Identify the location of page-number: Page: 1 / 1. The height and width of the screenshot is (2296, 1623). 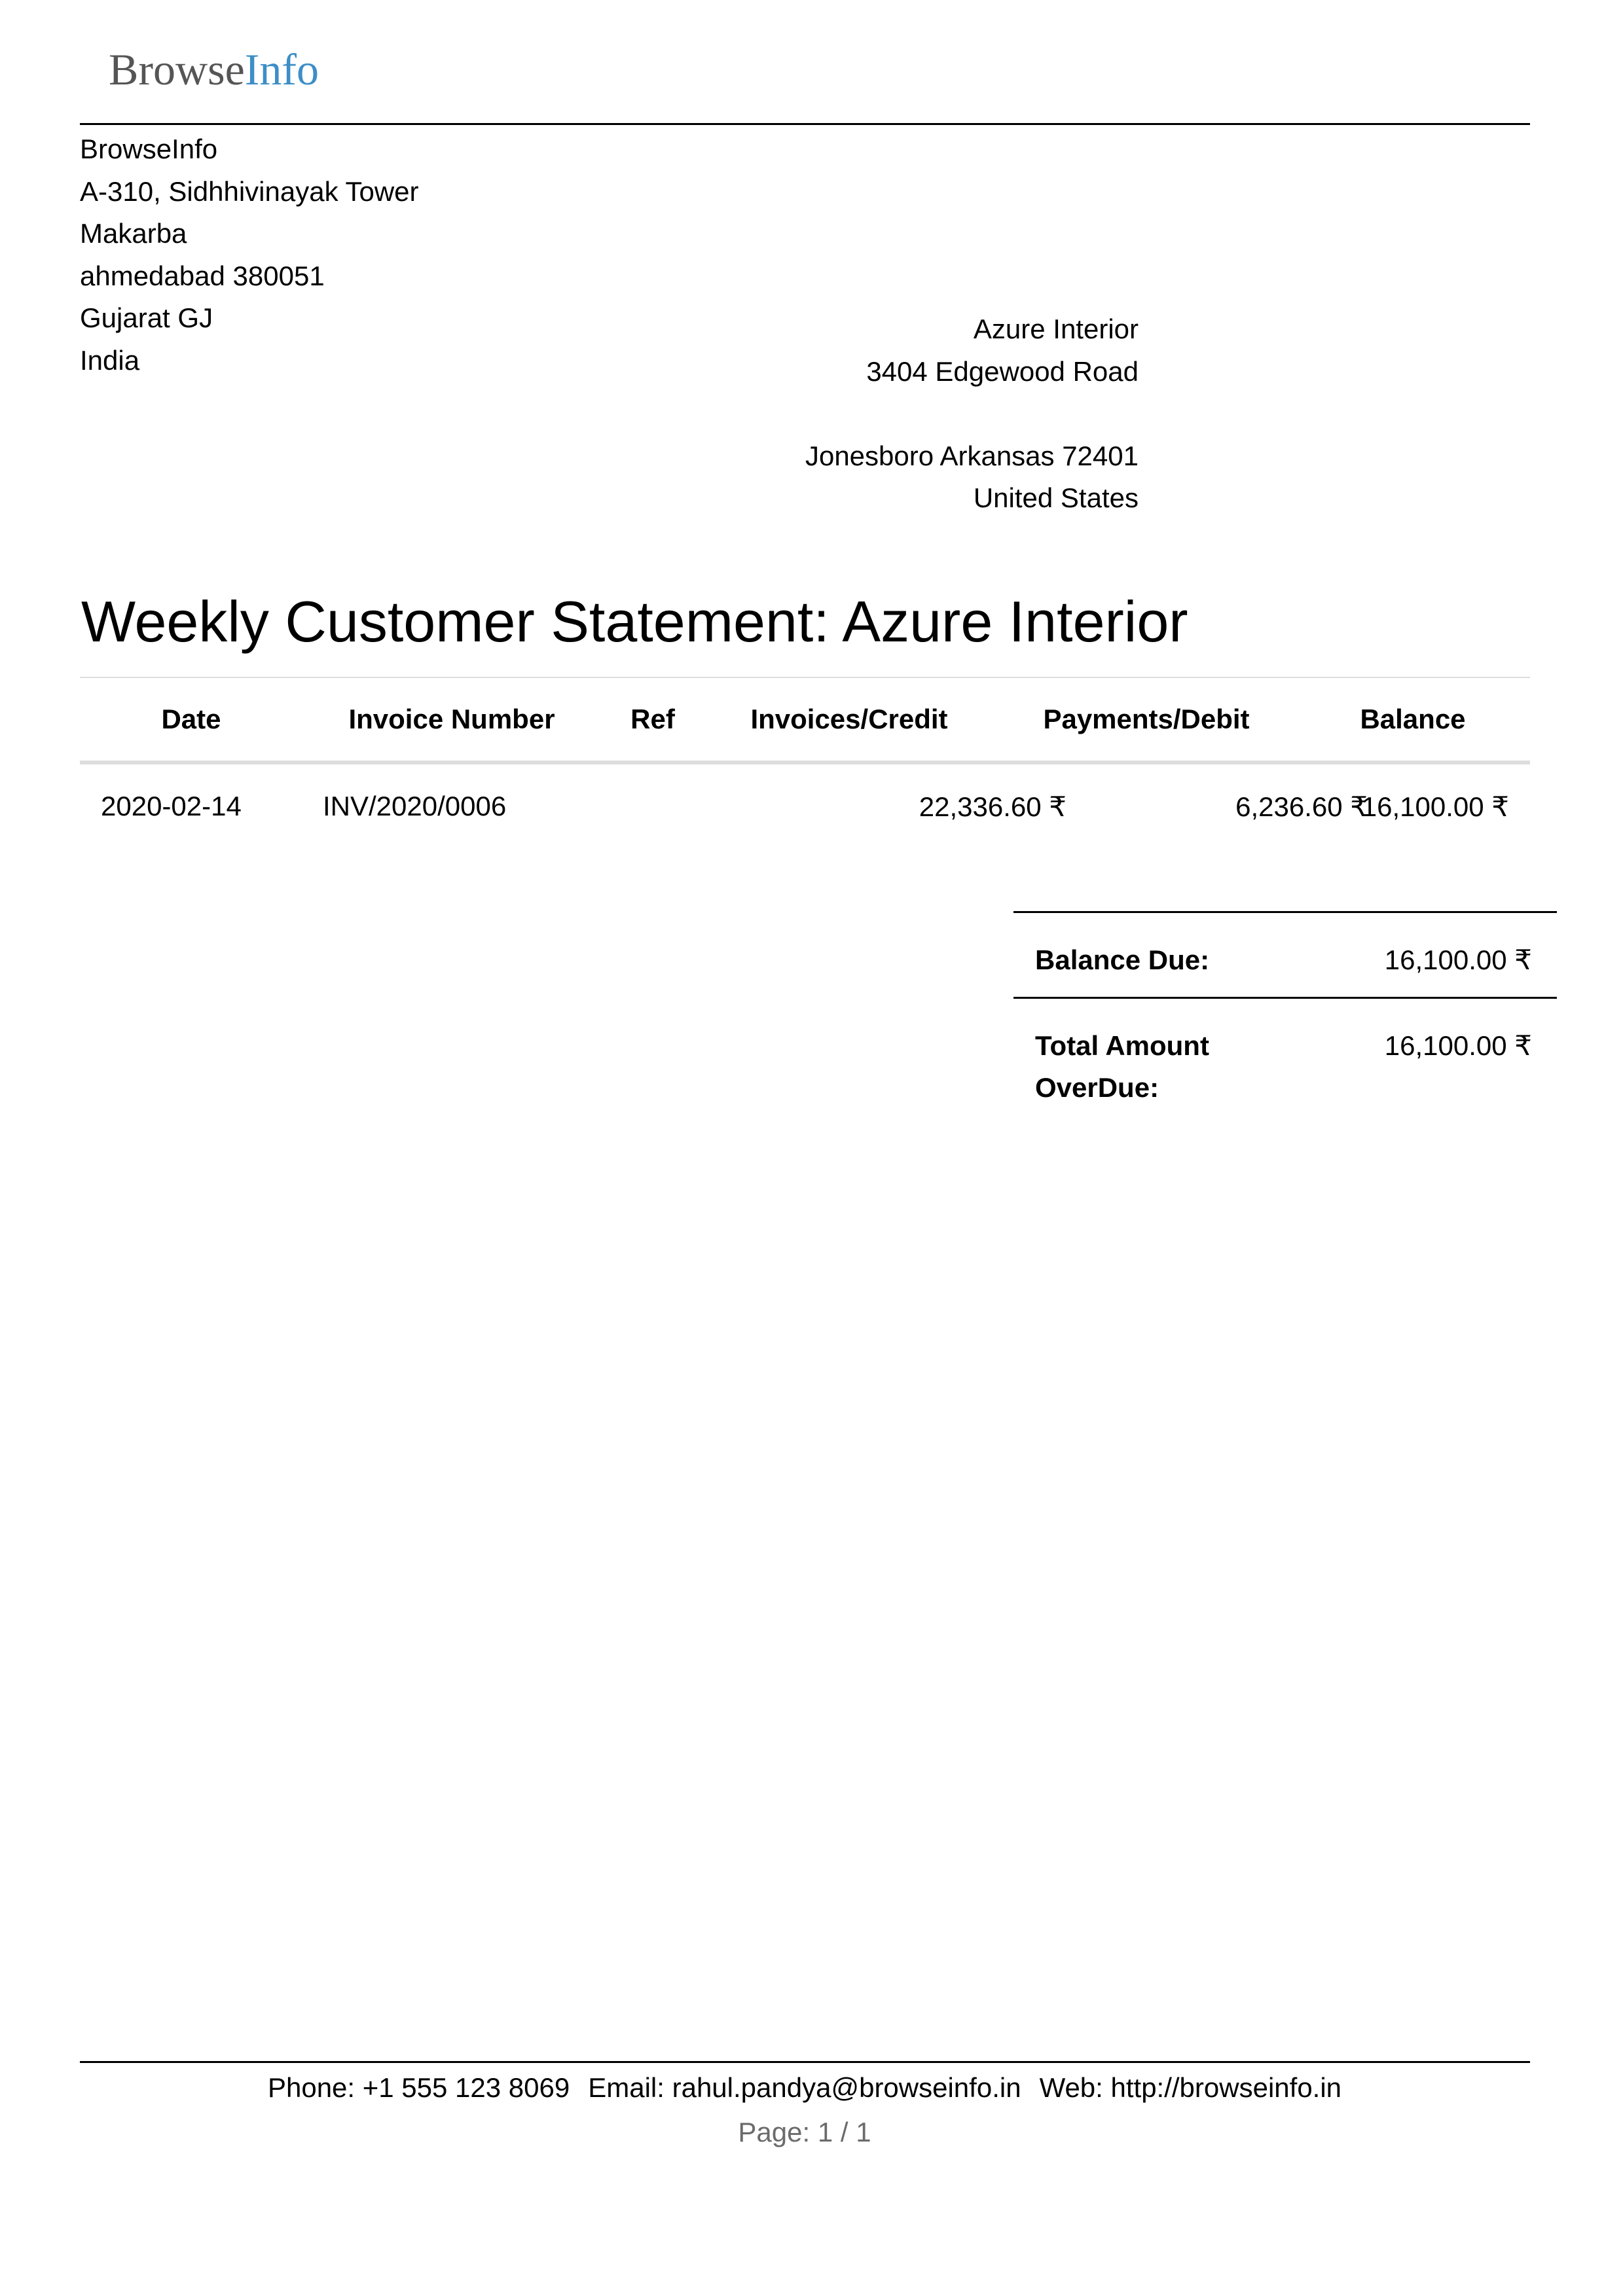
(804, 2132).